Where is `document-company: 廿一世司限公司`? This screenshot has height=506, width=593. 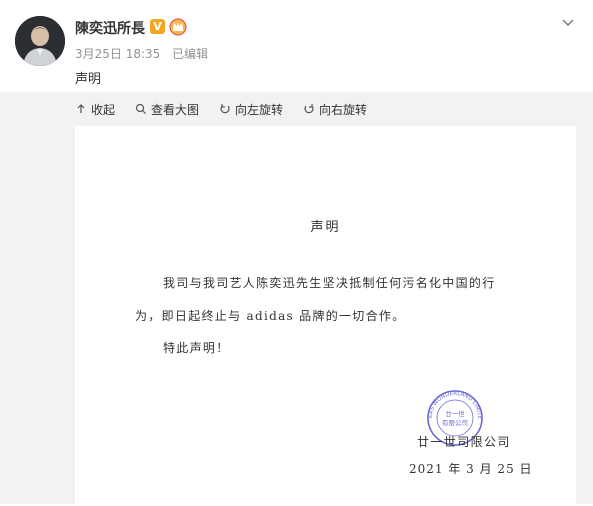
document-company: 廿一世司限公司 is located at coordinates (464, 442).